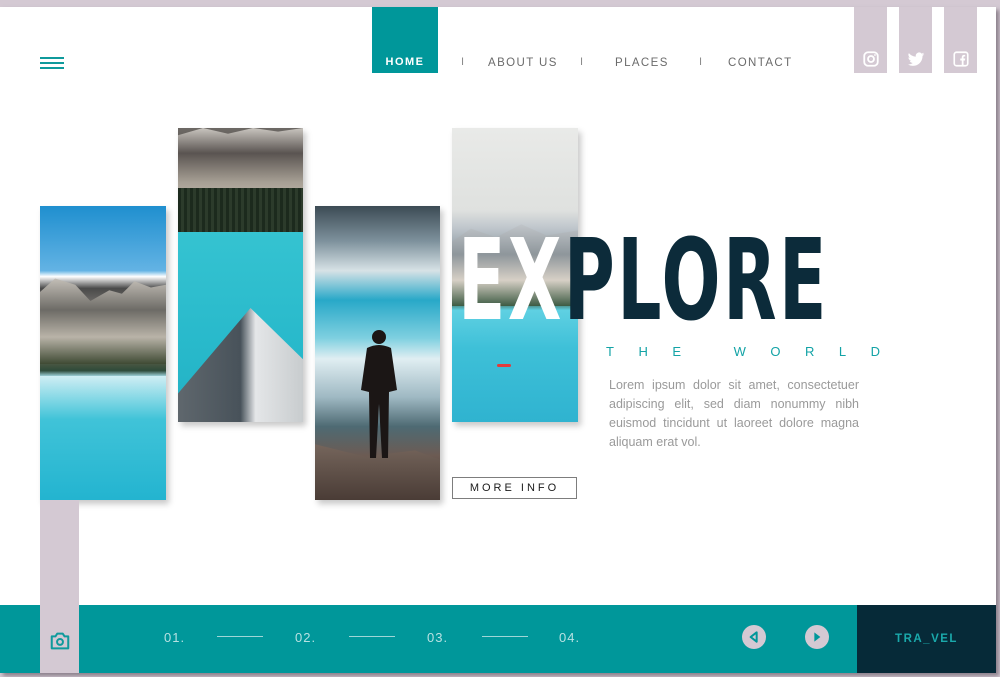  Describe the element at coordinates (915, 59) in the screenshot. I see `twitter-icon` at that location.